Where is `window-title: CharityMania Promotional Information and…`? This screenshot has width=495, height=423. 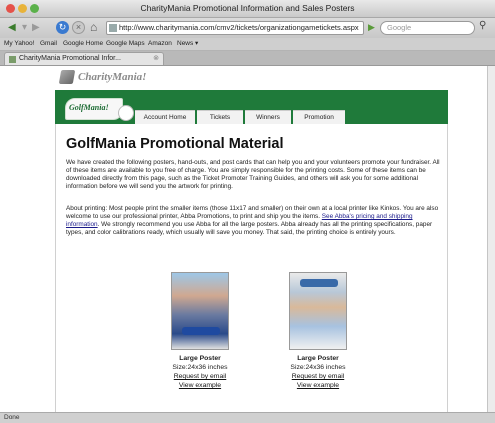 window-title: CharityMania Promotional Information and… is located at coordinates (247, 8).